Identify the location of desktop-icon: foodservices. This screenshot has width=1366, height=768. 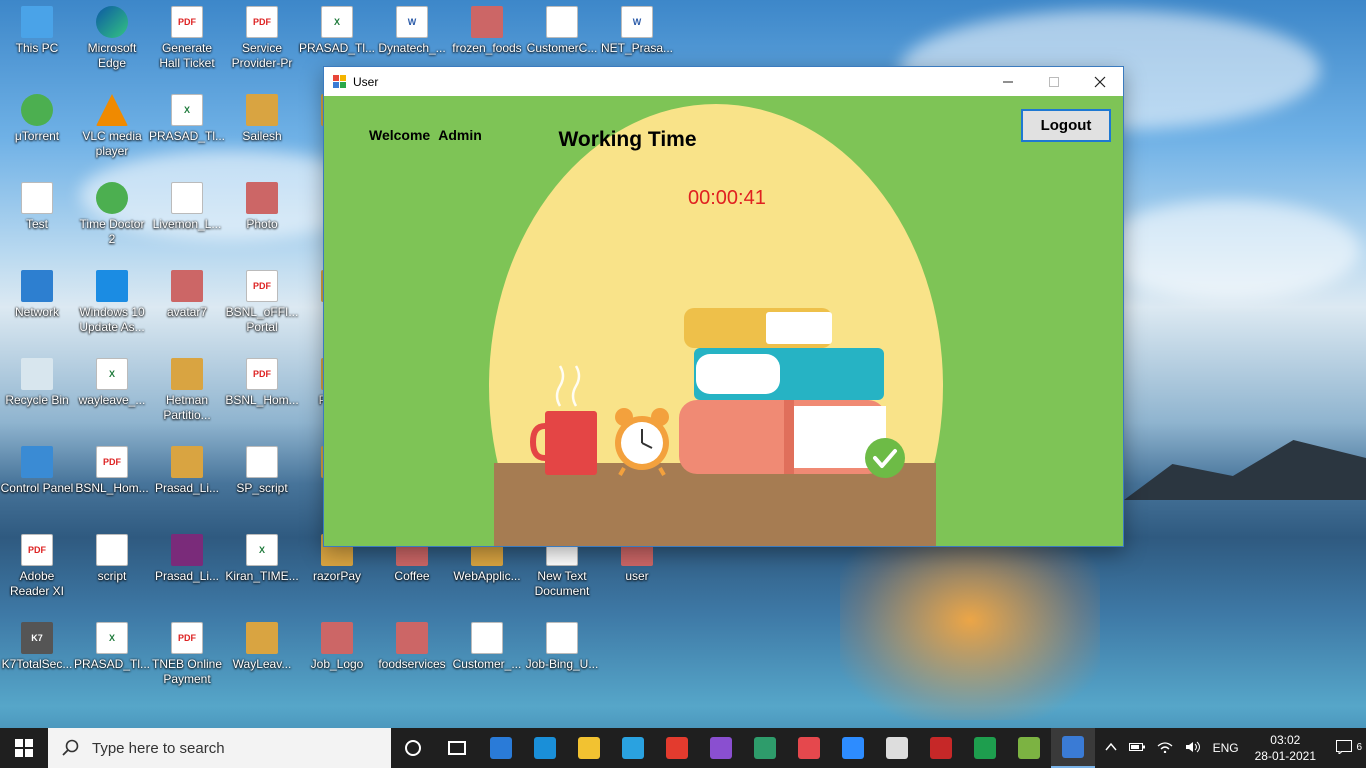
(412, 658).